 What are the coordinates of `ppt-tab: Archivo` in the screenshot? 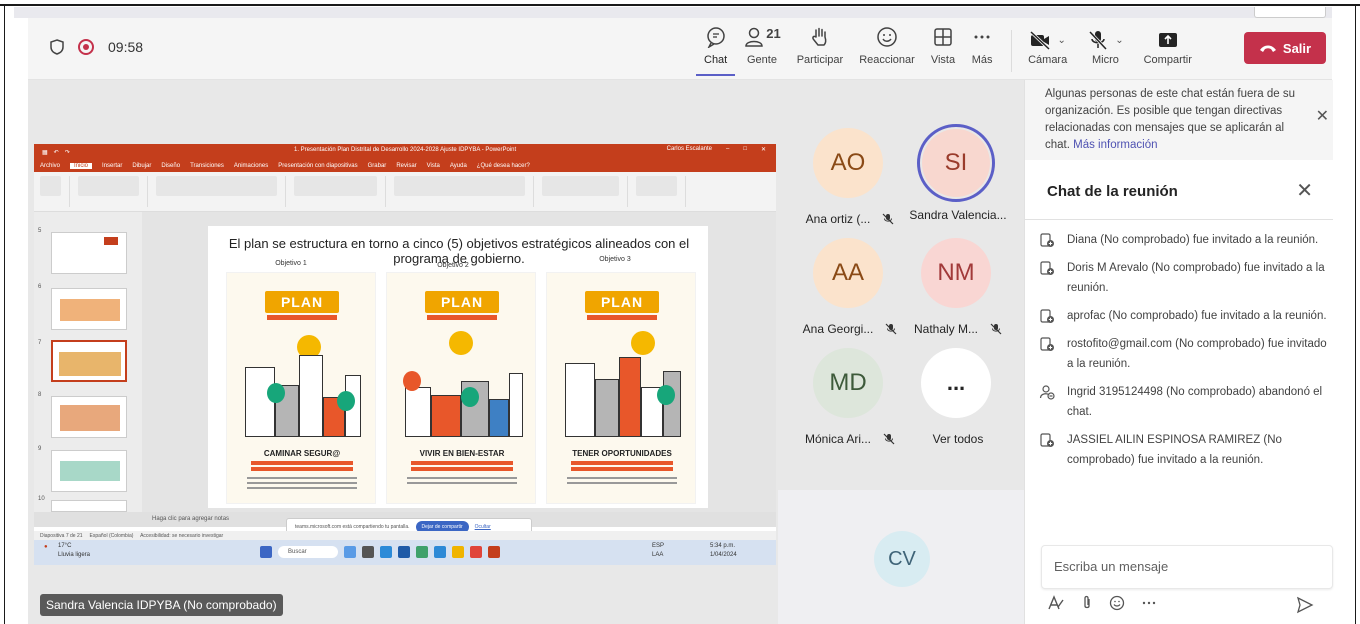 It's located at (50, 166).